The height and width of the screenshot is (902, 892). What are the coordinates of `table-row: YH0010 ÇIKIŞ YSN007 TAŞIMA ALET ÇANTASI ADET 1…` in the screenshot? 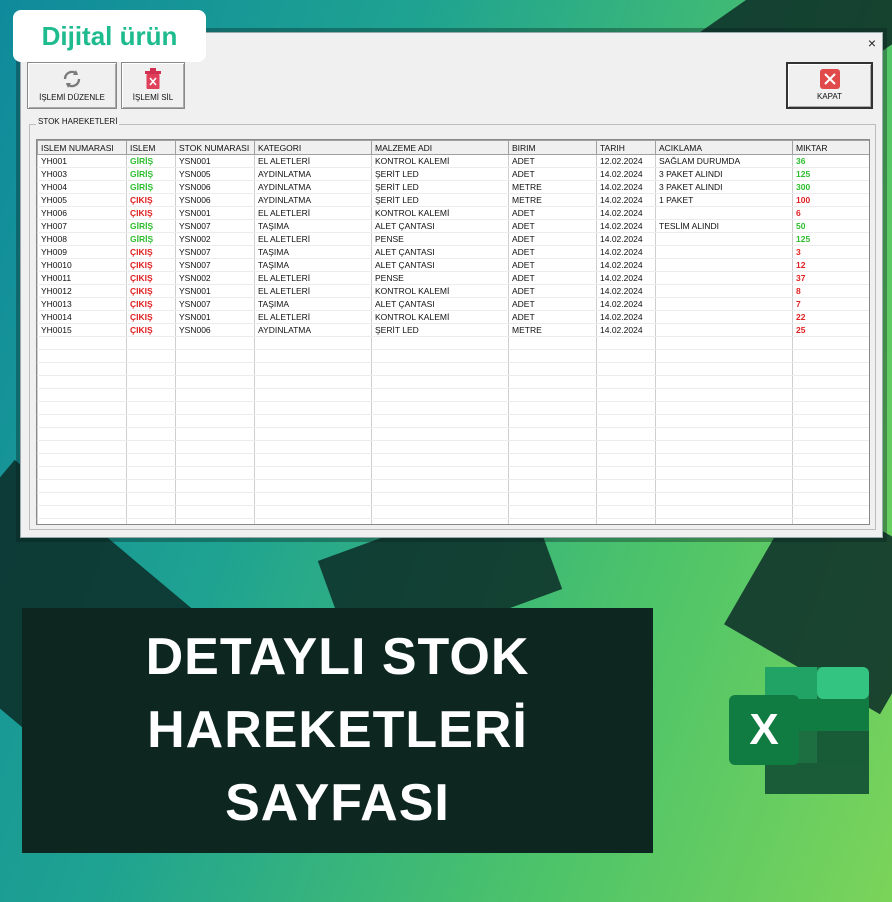 It's located at (453, 265).